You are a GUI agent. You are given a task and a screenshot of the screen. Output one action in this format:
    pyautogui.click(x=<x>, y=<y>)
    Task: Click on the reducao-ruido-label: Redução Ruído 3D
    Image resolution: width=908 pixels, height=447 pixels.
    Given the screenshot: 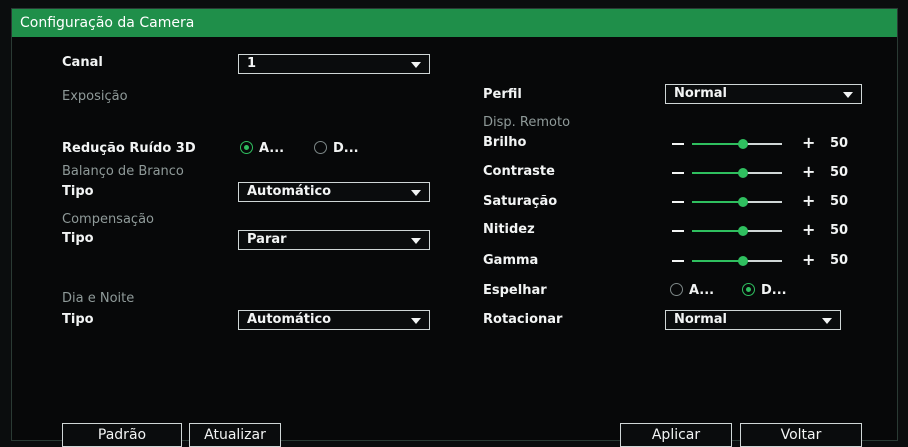 What is the action you would take?
    pyautogui.click(x=129, y=148)
    